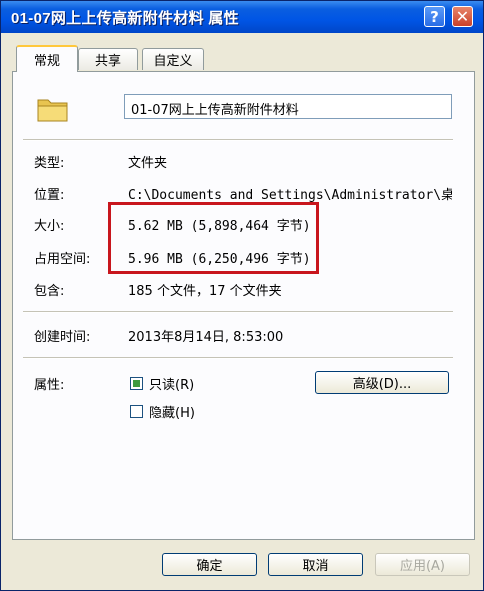 The width and height of the screenshot is (484, 591). What do you see at coordinates (213, 238) in the screenshot?
I see `highlight-box` at bounding box center [213, 238].